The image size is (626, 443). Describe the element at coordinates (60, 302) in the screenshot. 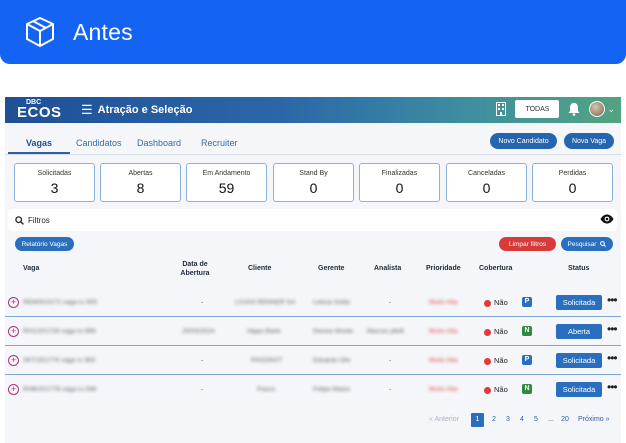

I see `cell-vaga: REM/910172 vaga ru 905` at that location.